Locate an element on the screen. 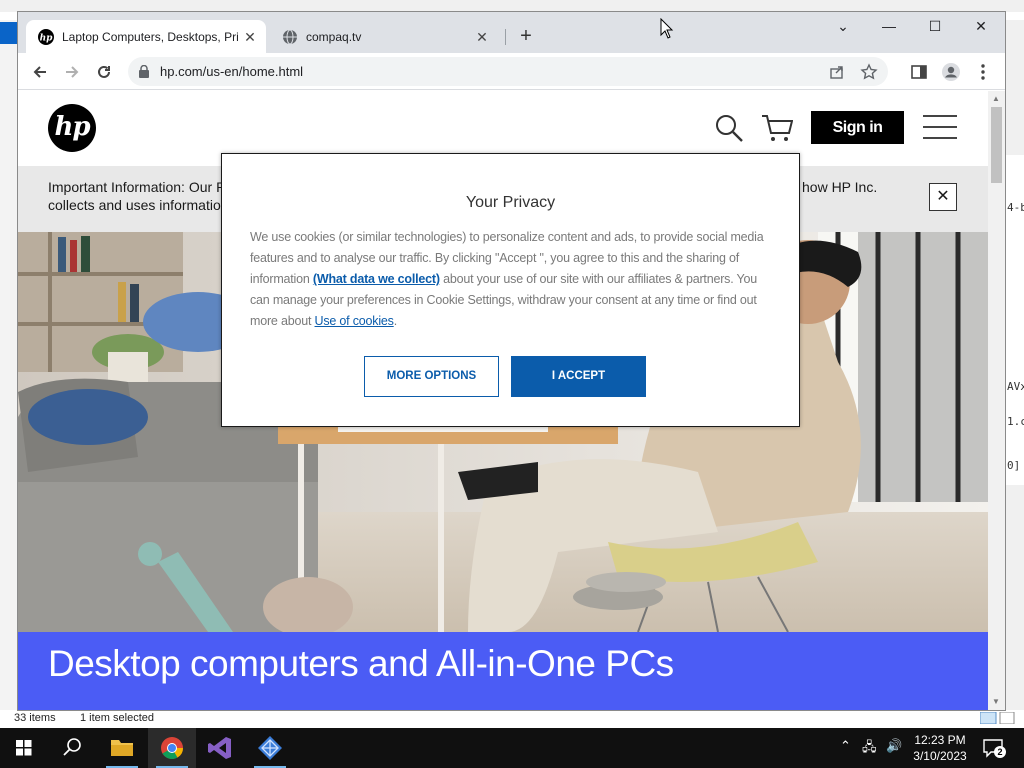 This screenshot has width=1024, height=768. taskbar-file-explorer is located at coordinates (122, 748).